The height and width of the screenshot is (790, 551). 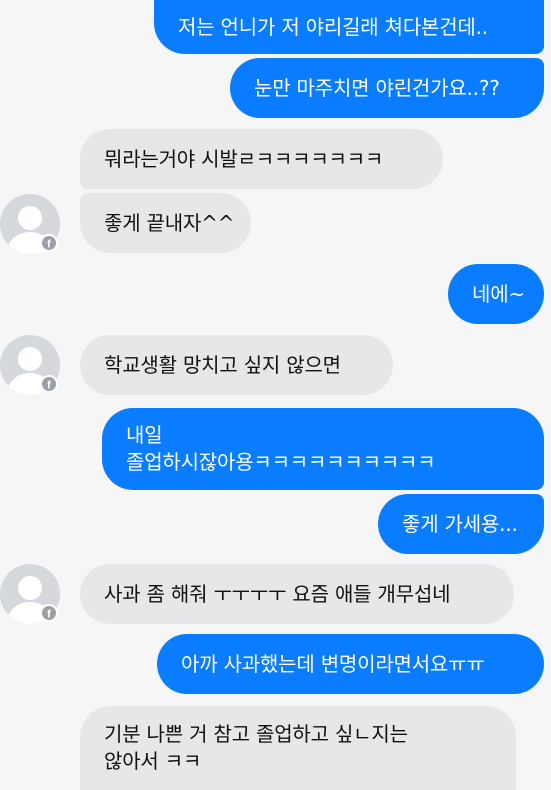 I want to click on message-text: 네에~, so click(x=498, y=293).